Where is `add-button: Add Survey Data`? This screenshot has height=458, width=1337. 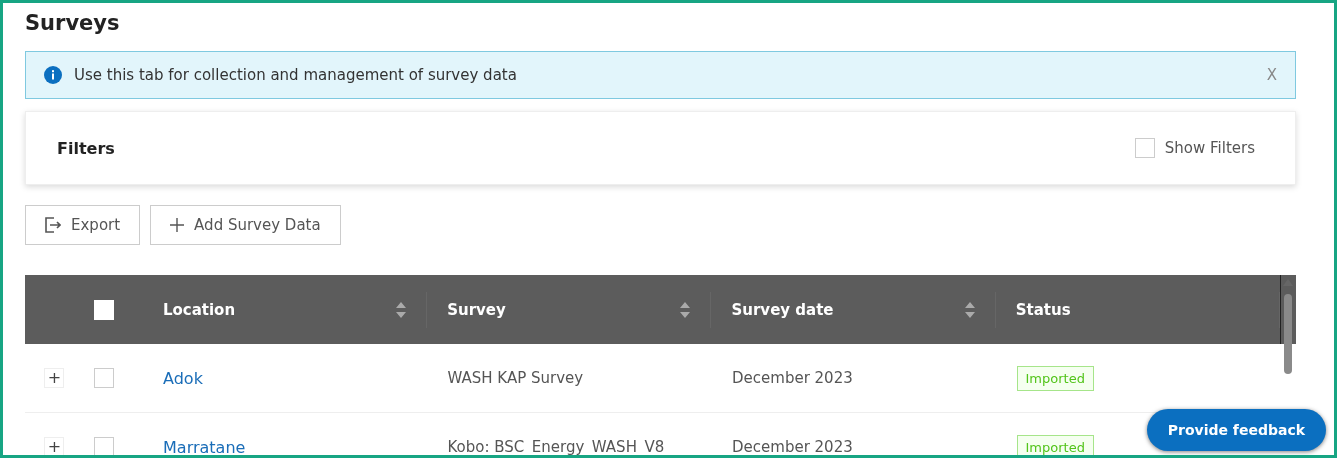
add-button: Add Survey Data is located at coordinates (245, 225).